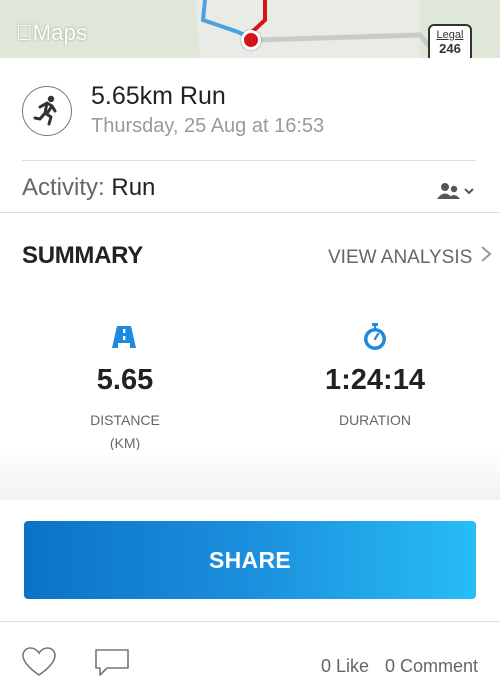 Image resolution: width=500 pixels, height=696 pixels. I want to click on summary-heading: SUMMARY, so click(83, 255).